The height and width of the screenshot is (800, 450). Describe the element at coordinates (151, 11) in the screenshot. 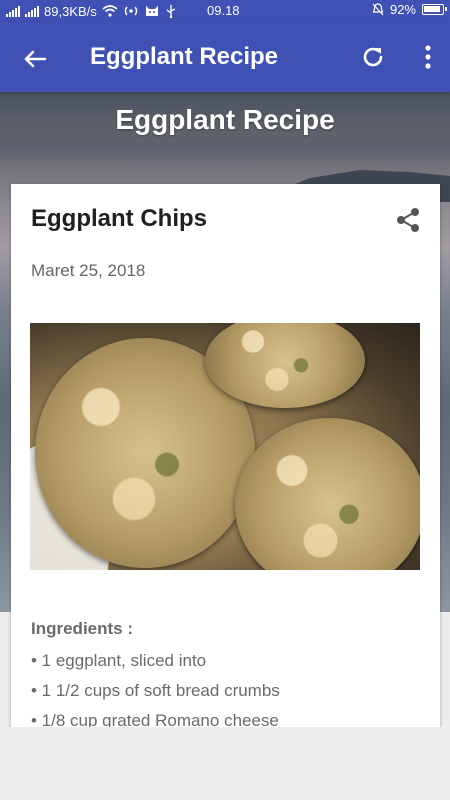

I see `cat-icon` at that location.